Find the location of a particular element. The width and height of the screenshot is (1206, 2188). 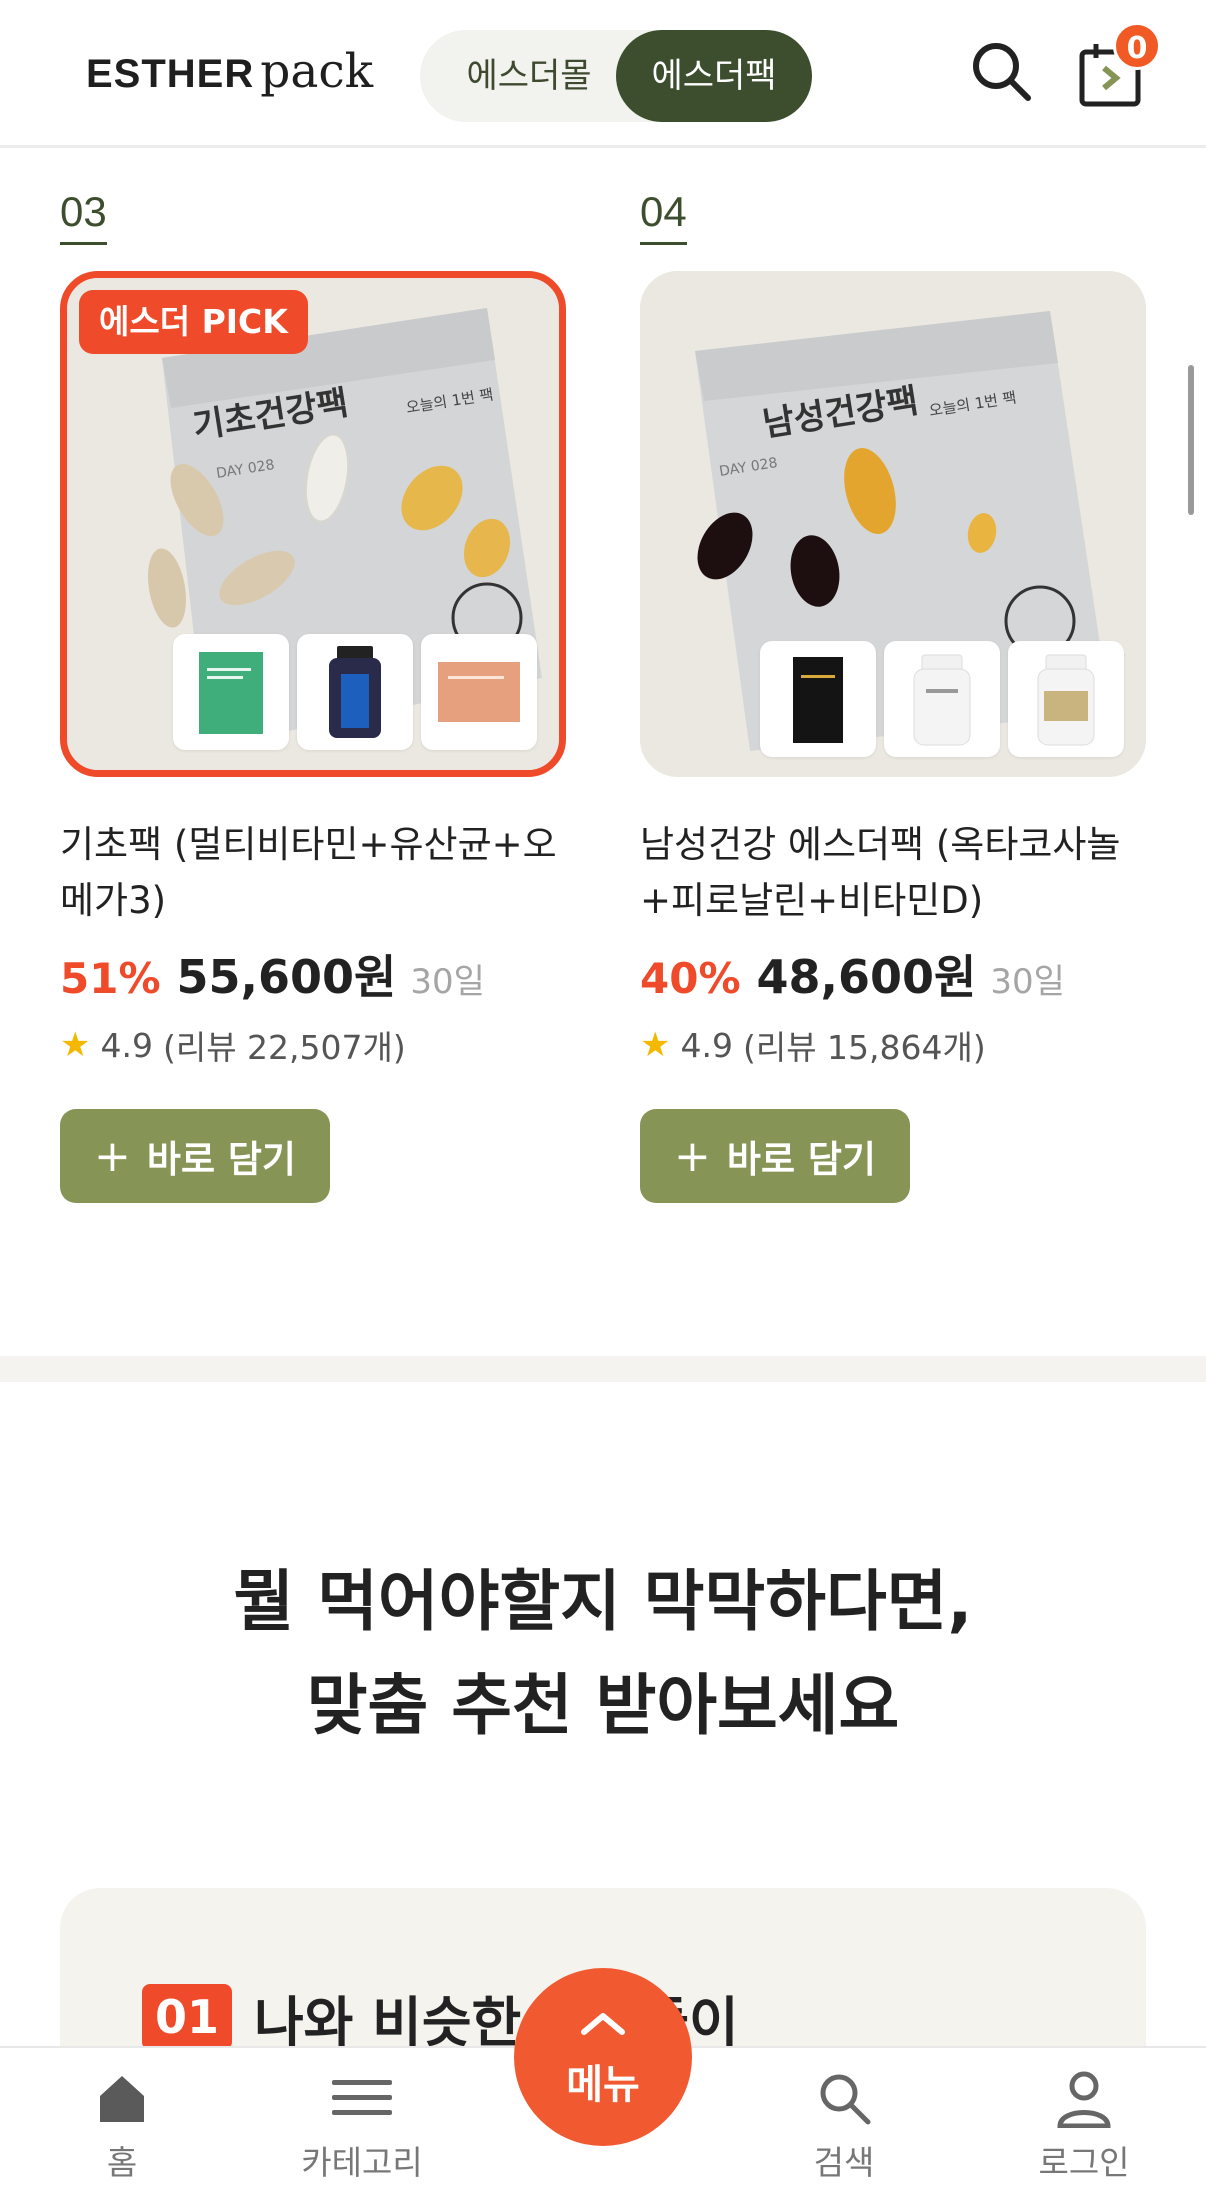

rating-row: ★ 4.9 (리뷰 15,864개) is located at coordinates (893, 1045).